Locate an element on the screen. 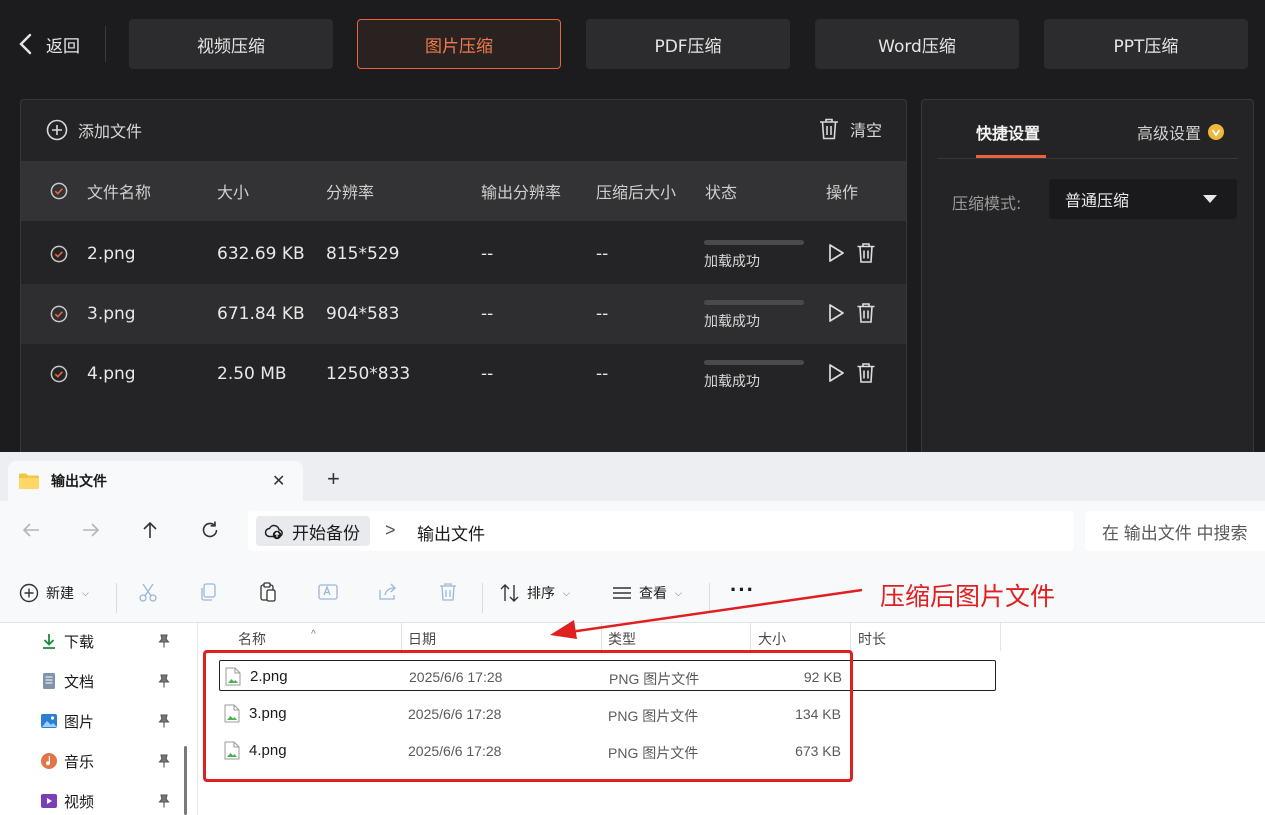 Image resolution: width=1265 pixels, height=815 pixels. tab-ppt-compress: PPT压缩 is located at coordinates (1146, 44).